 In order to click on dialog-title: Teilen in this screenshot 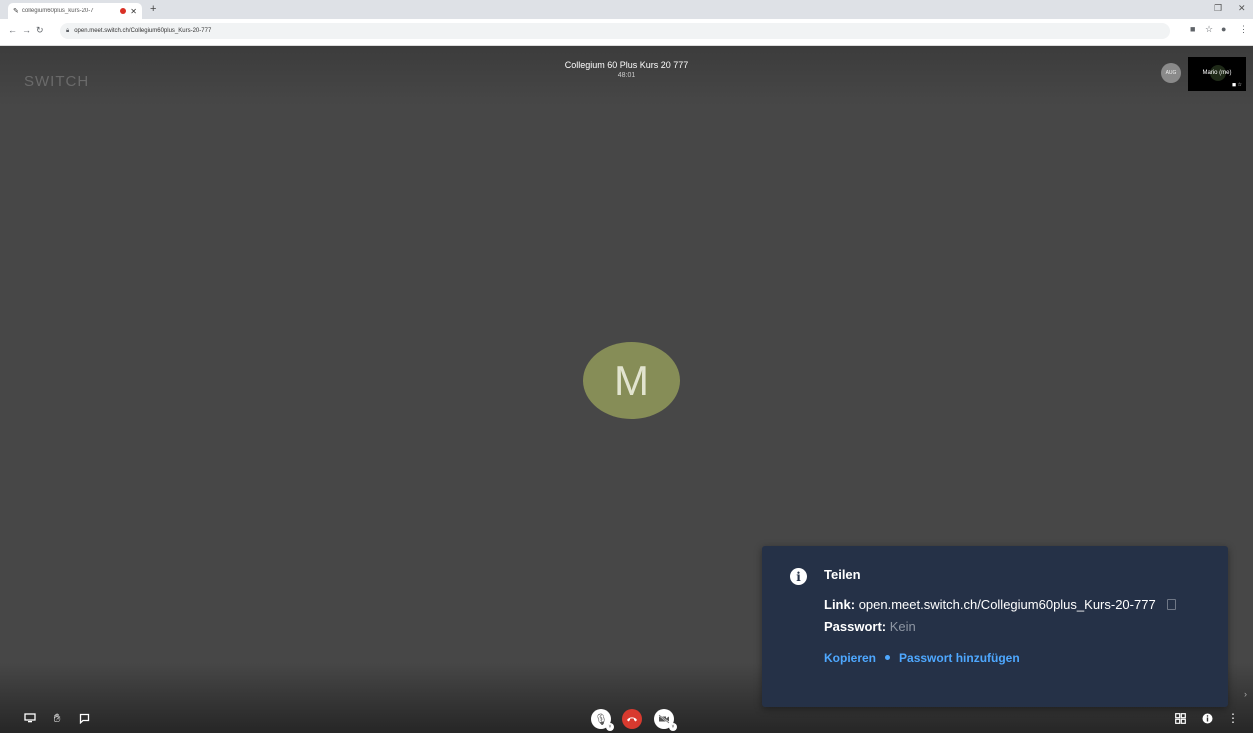, I will do `click(842, 574)`.